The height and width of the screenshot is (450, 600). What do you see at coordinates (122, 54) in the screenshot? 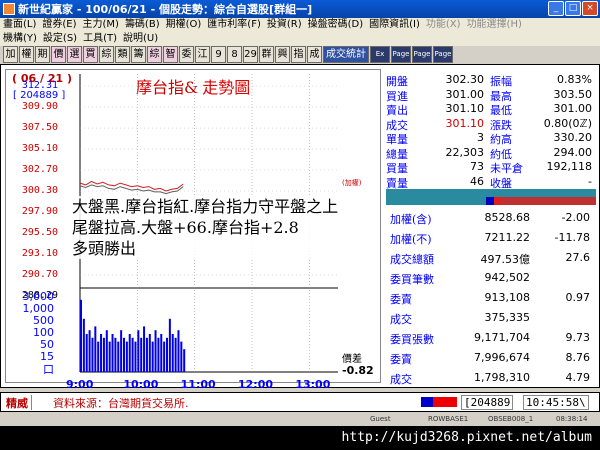
I see `toolbar-button: 類` at bounding box center [122, 54].